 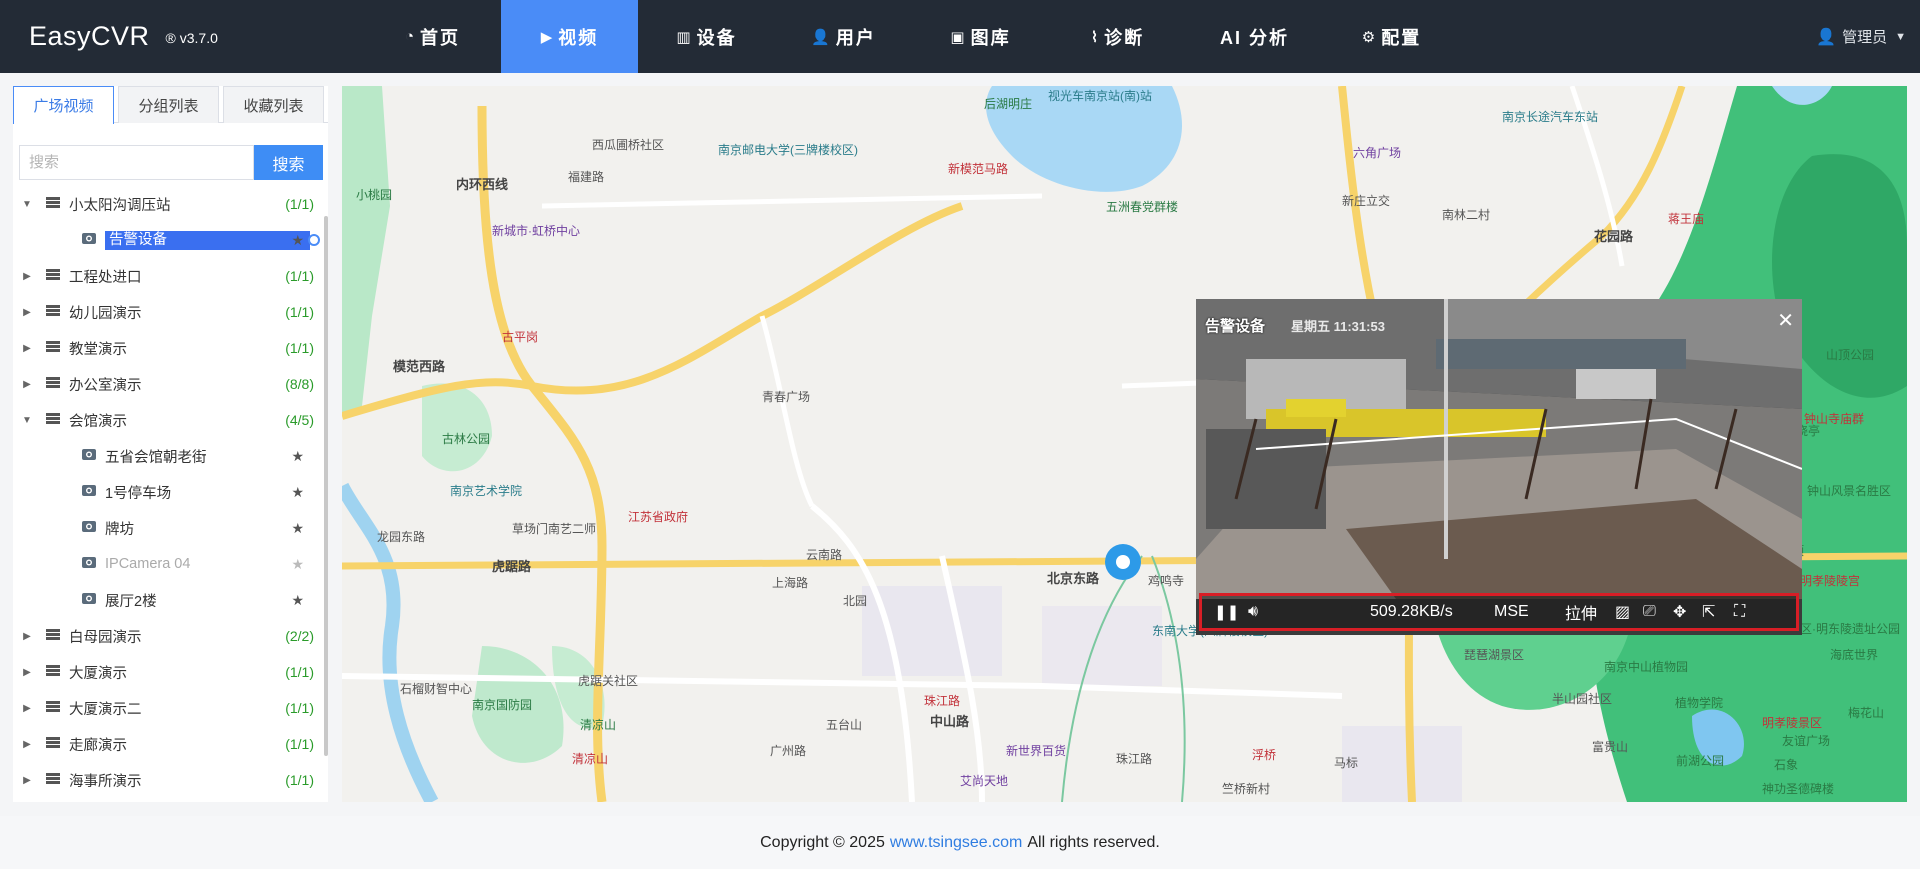 What do you see at coordinates (170, 312) in the screenshot?
I see `tree-group: ▶ 幼儿园演示 (1/1)` at bounding box center [170, 312].